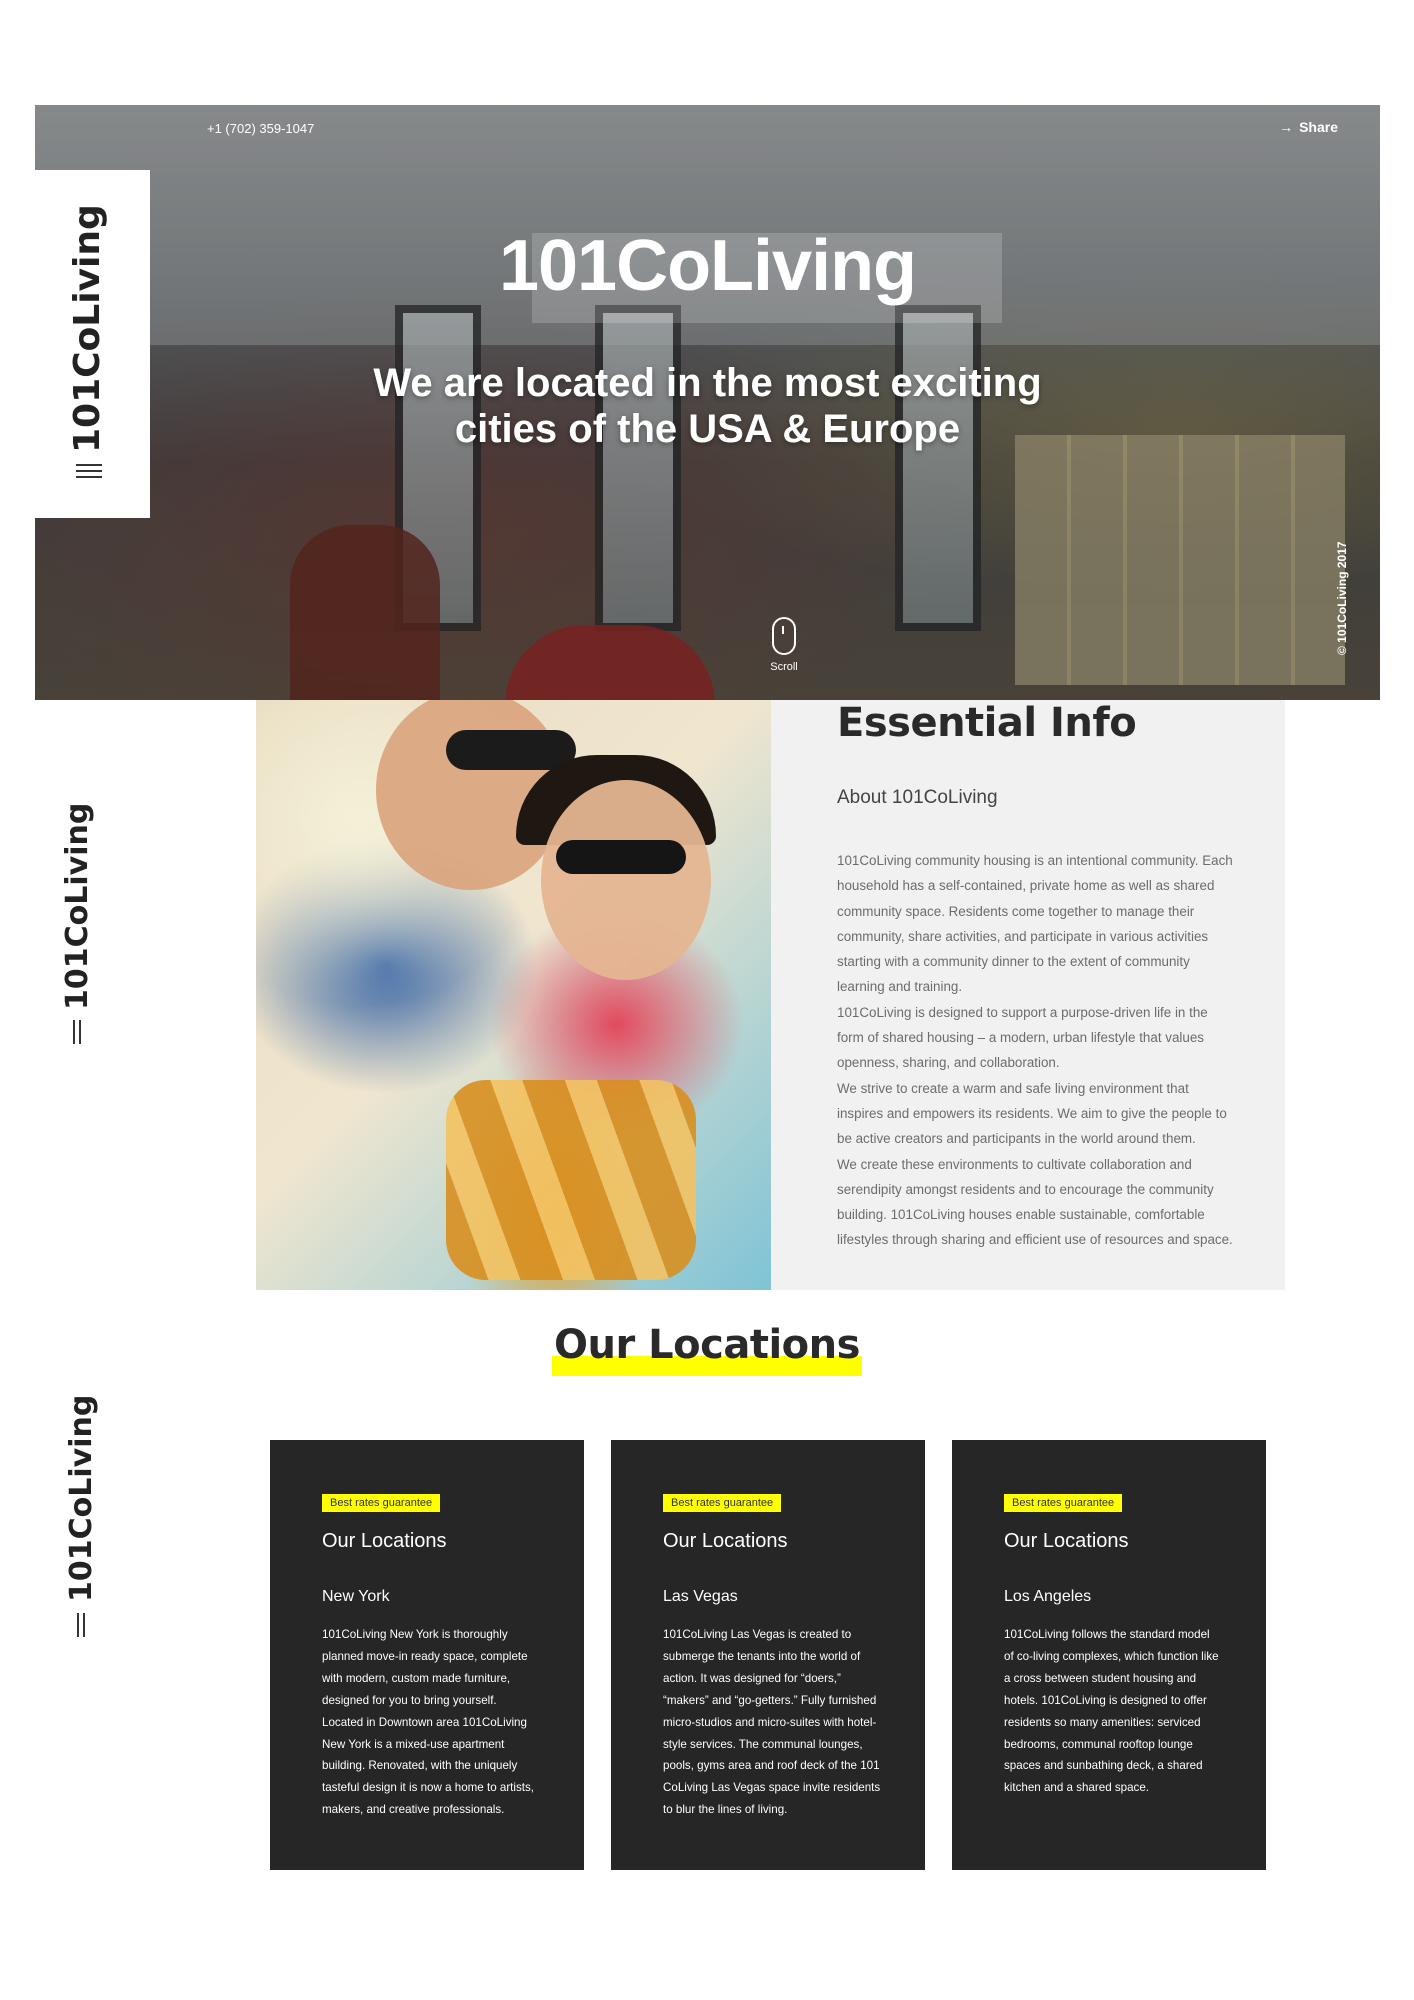 The image size is (1414, 2000). I want to click on logo-menu-box: 101CoLiving, so click(92, 344).